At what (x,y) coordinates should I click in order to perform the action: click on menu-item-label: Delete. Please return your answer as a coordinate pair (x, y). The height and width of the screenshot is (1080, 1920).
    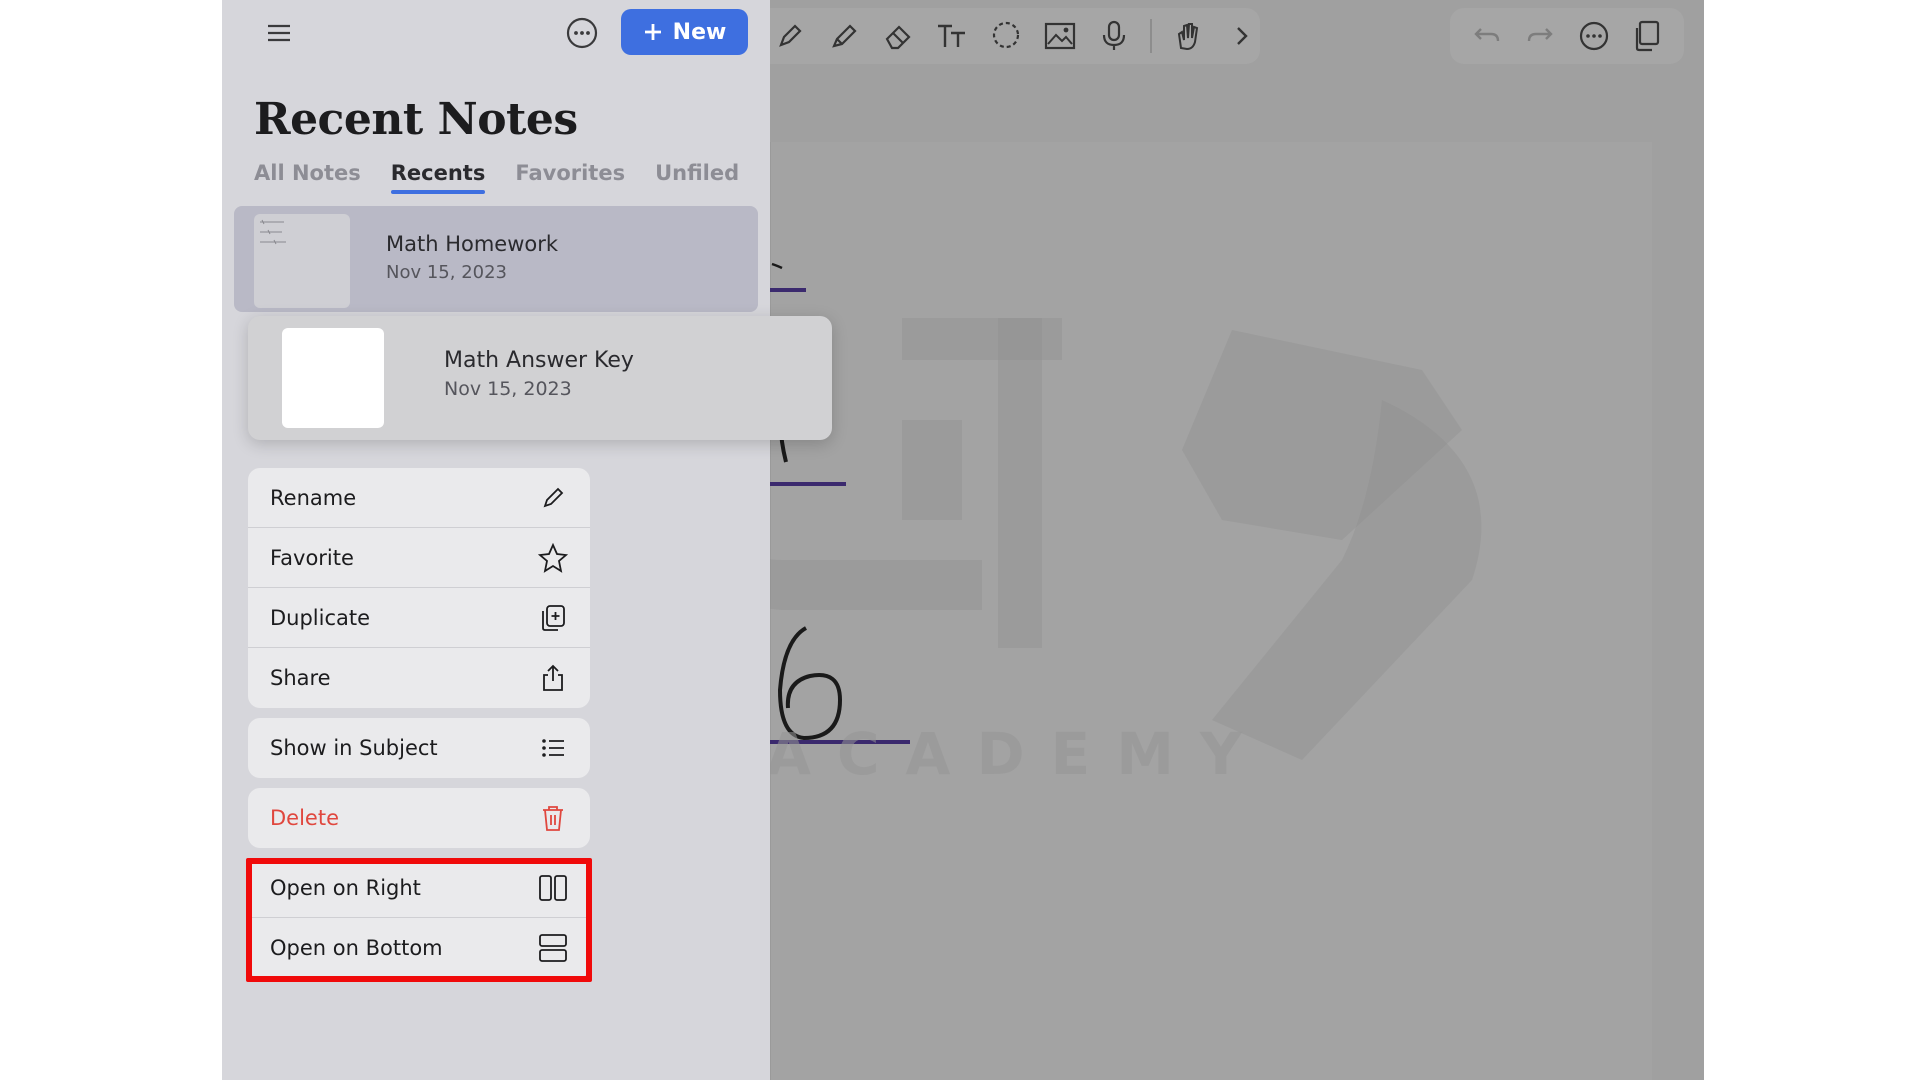
    Looking at the image, I should click on (304, 818).